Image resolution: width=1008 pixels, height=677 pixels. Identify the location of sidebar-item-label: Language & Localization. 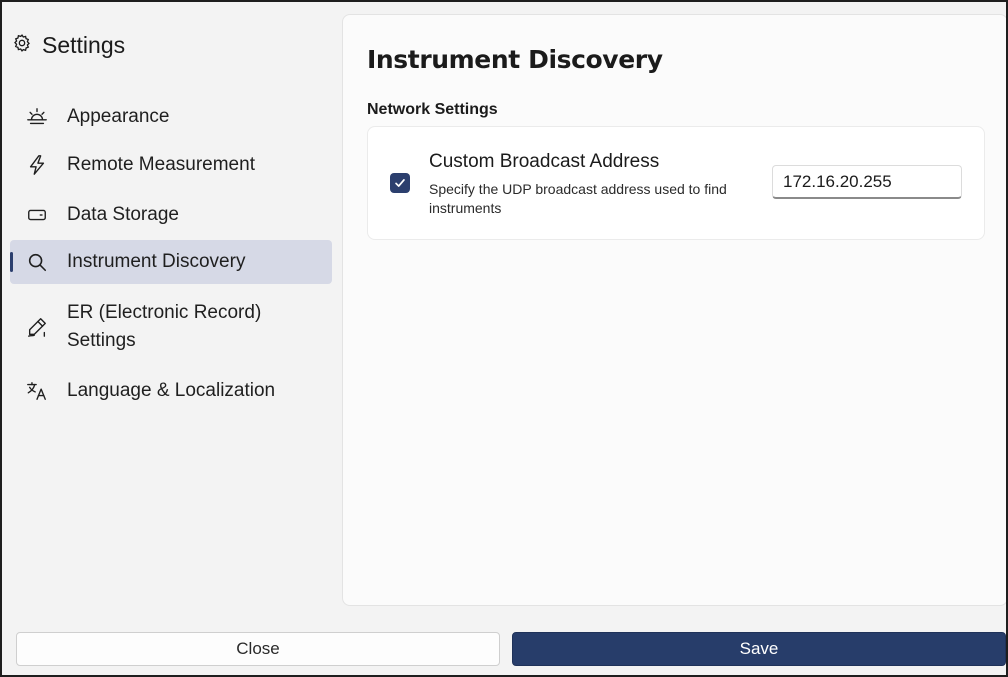
(171, 390).